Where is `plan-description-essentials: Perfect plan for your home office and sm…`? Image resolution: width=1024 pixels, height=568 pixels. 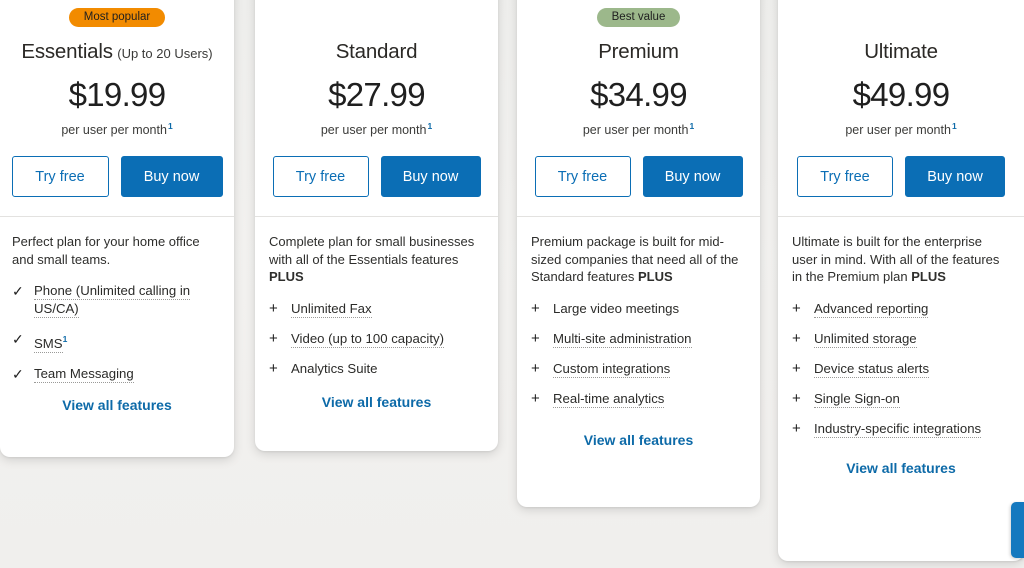
plan-description-essentials: Perfect plan for your home office and sm… is located at coordinates (117, 250).